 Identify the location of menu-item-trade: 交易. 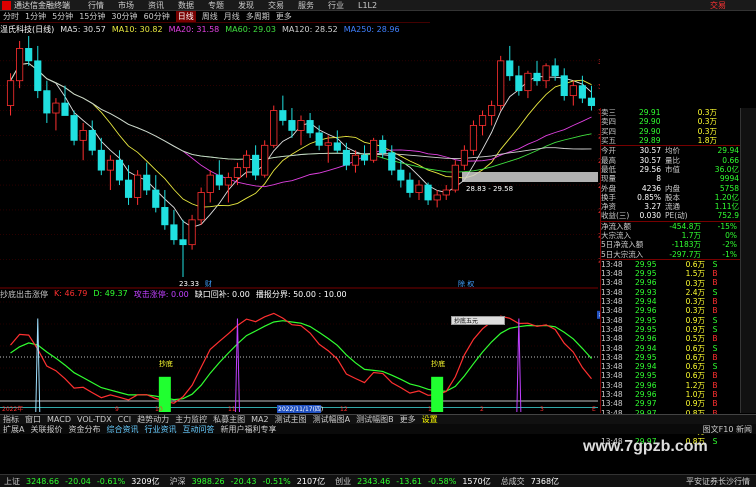
(276, 5).